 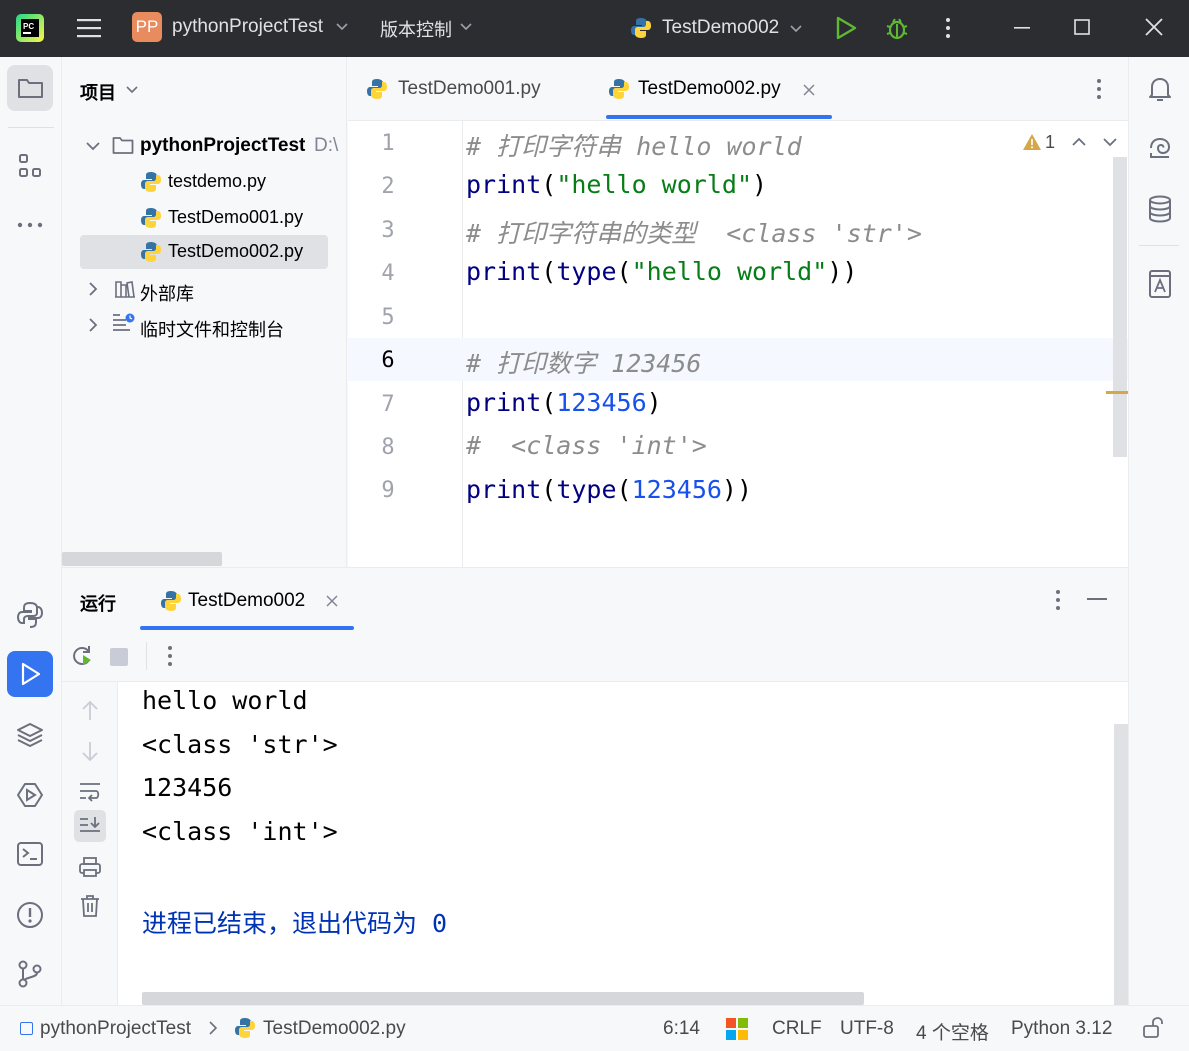 I want to click on tree-external-libraries: 外部库, so click(x=205, y=291).